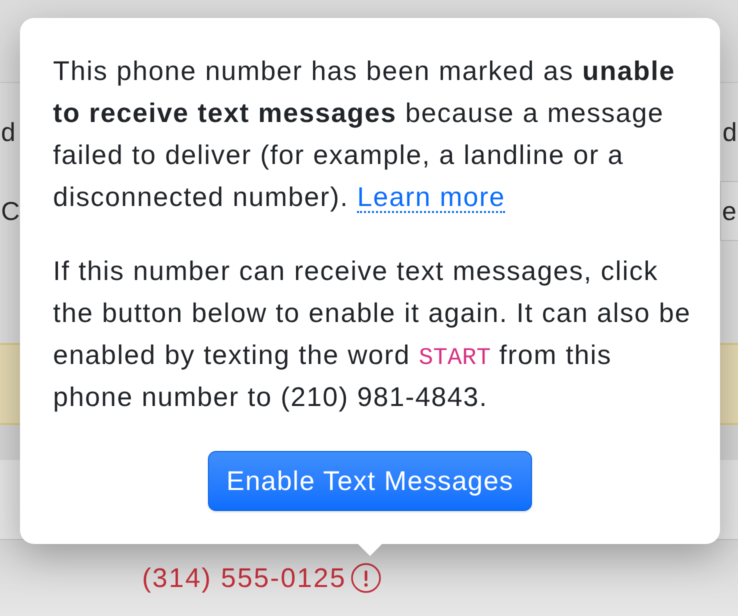 The height and width of the screenshot is (616, 738). I want to click on text-field: e, so click(729, 211).